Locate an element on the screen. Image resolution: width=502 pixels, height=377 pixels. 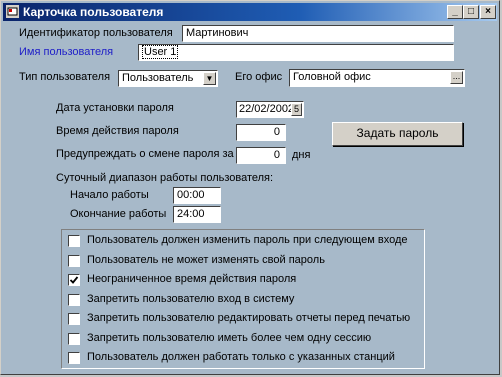
work-start-field: 00:00 is located at coordinates (197, 195).